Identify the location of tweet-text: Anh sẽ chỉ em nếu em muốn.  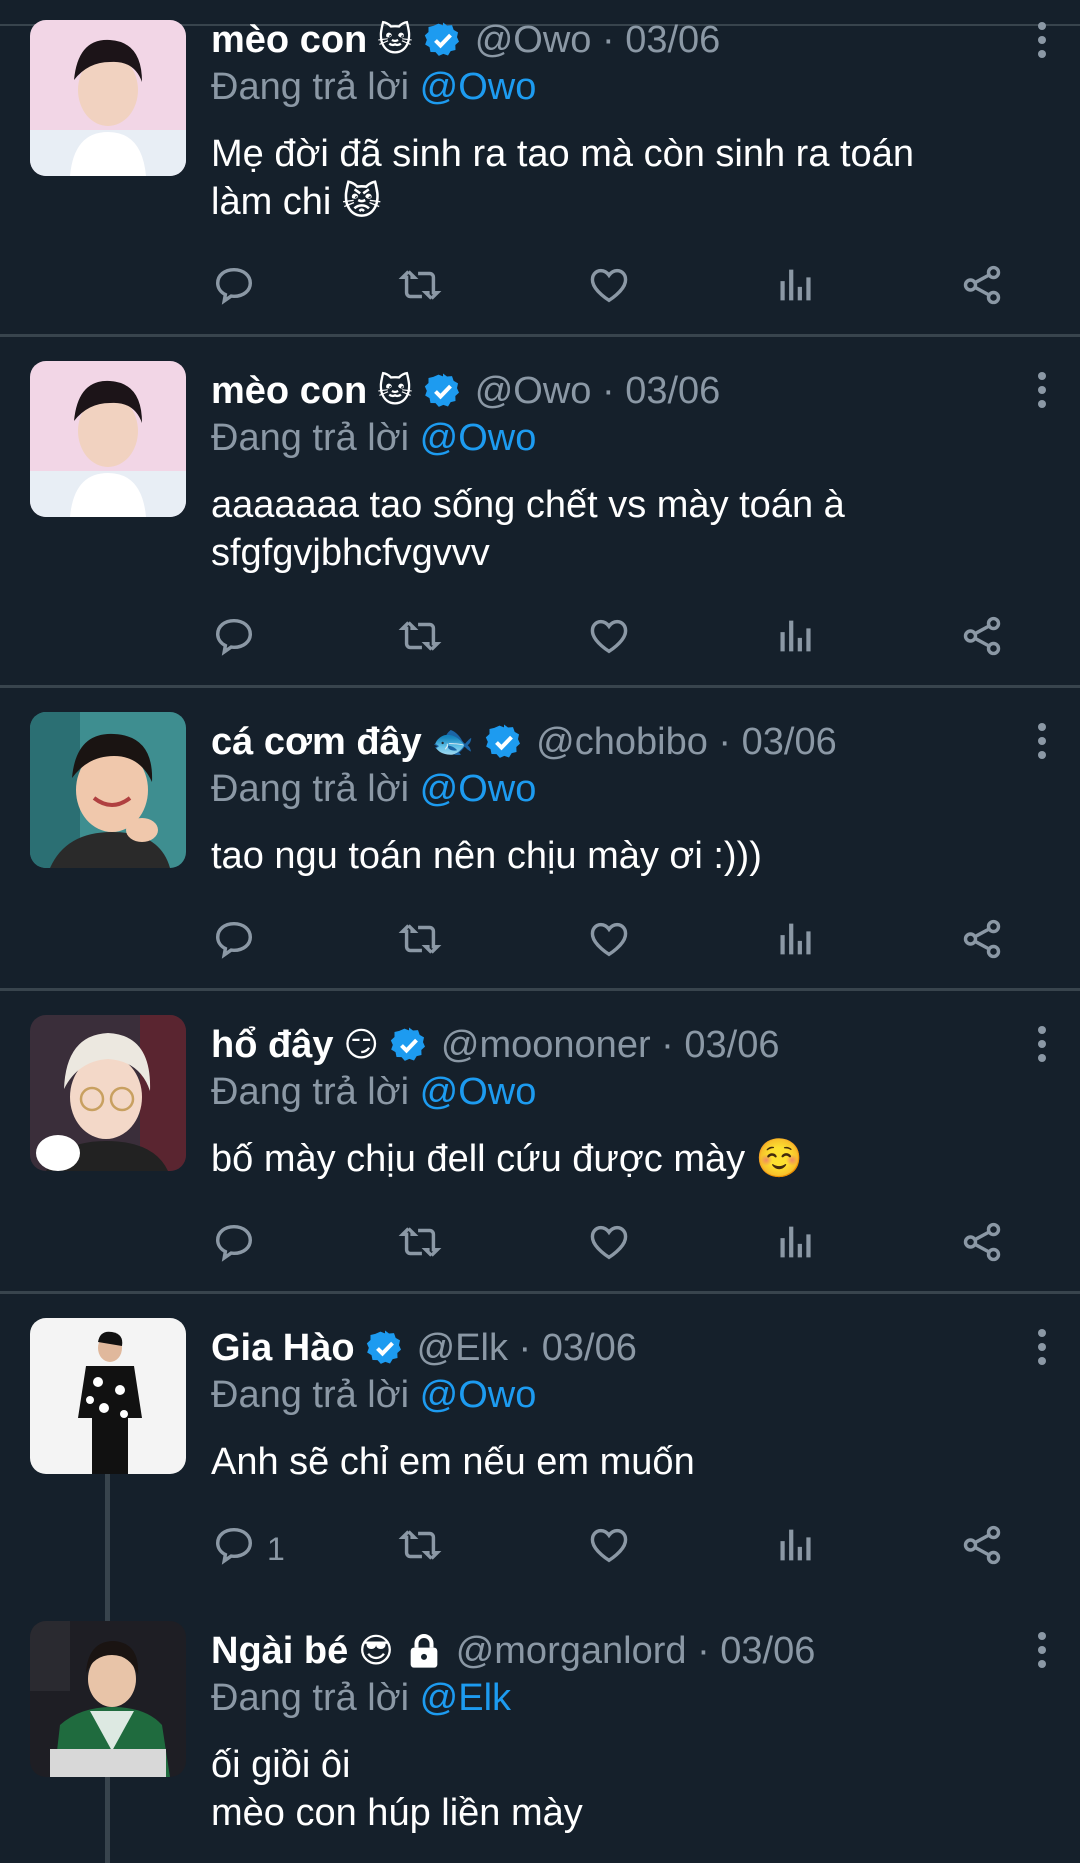
(453, 1462).